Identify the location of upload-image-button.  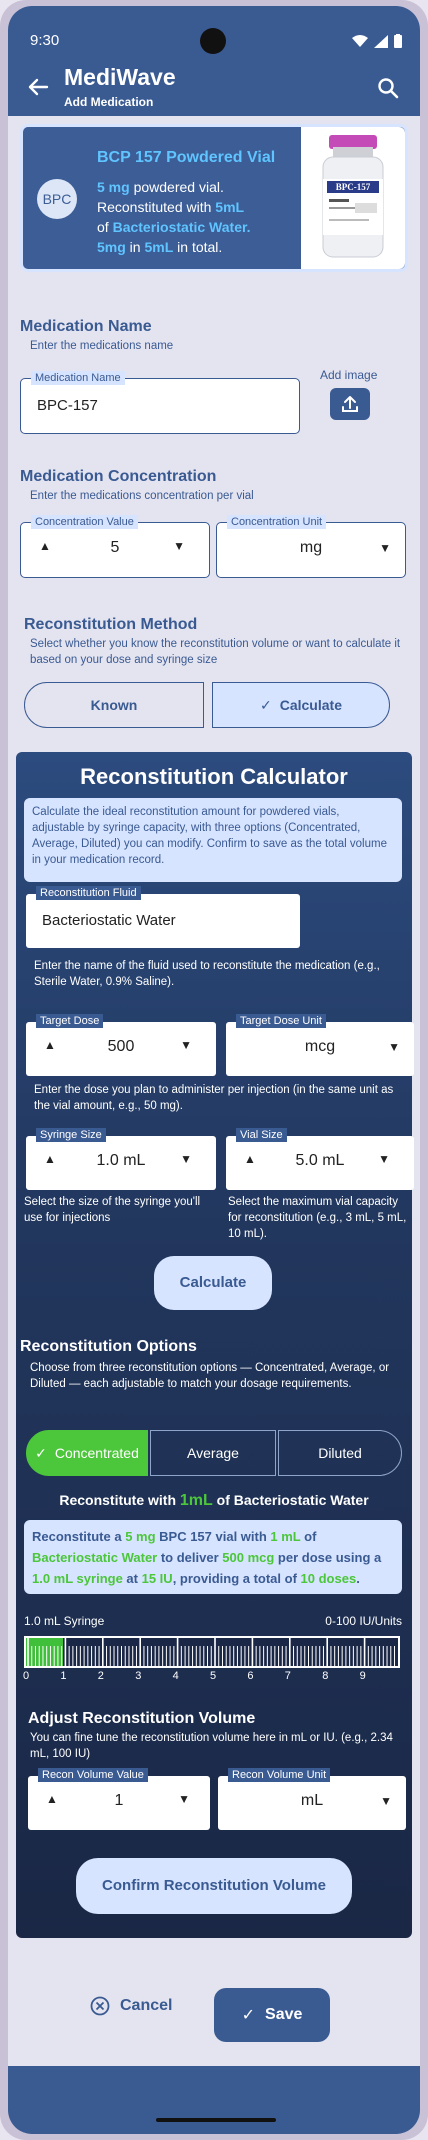
(350, 404).